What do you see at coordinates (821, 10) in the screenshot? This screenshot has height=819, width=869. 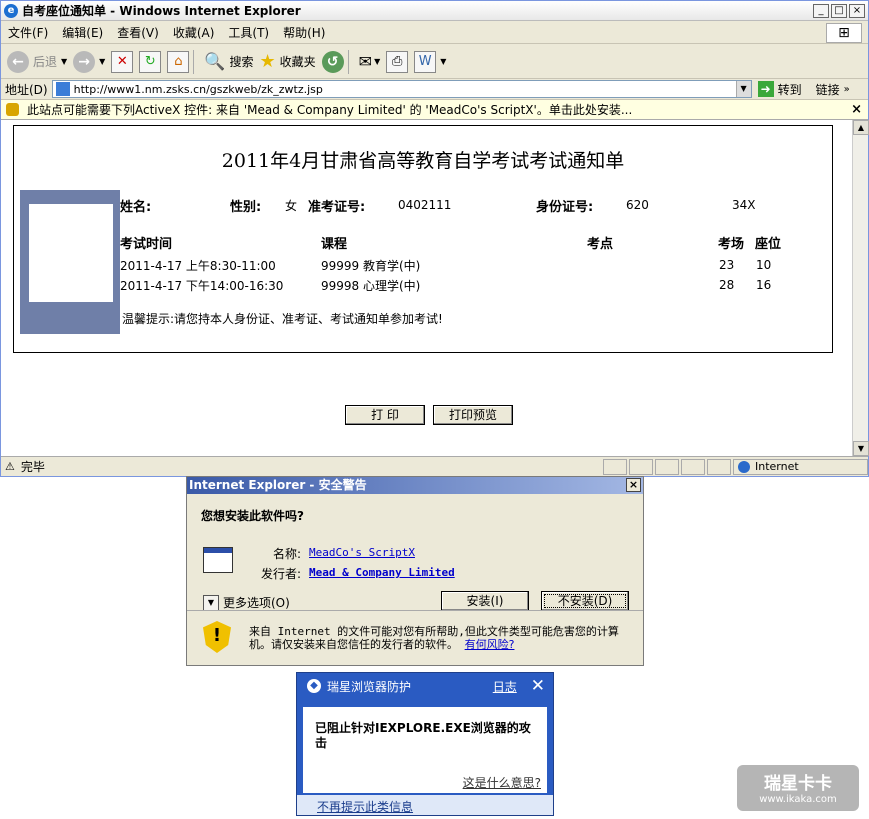 I see `minimize-button: _` at bounding box center [821, 10].